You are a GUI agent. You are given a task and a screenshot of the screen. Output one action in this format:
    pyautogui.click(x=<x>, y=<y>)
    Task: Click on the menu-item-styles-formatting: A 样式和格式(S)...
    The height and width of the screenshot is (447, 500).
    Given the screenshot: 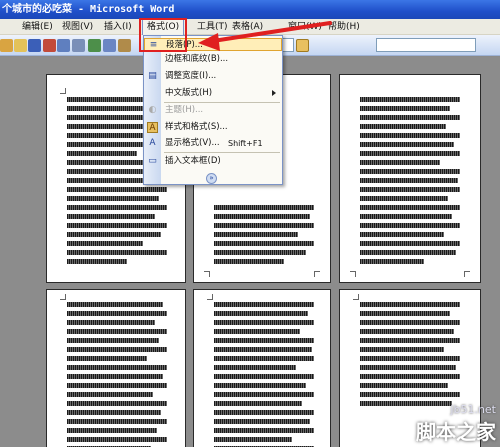 What is the action you would take?
    pyautogui.click(x=213, y=127)
    